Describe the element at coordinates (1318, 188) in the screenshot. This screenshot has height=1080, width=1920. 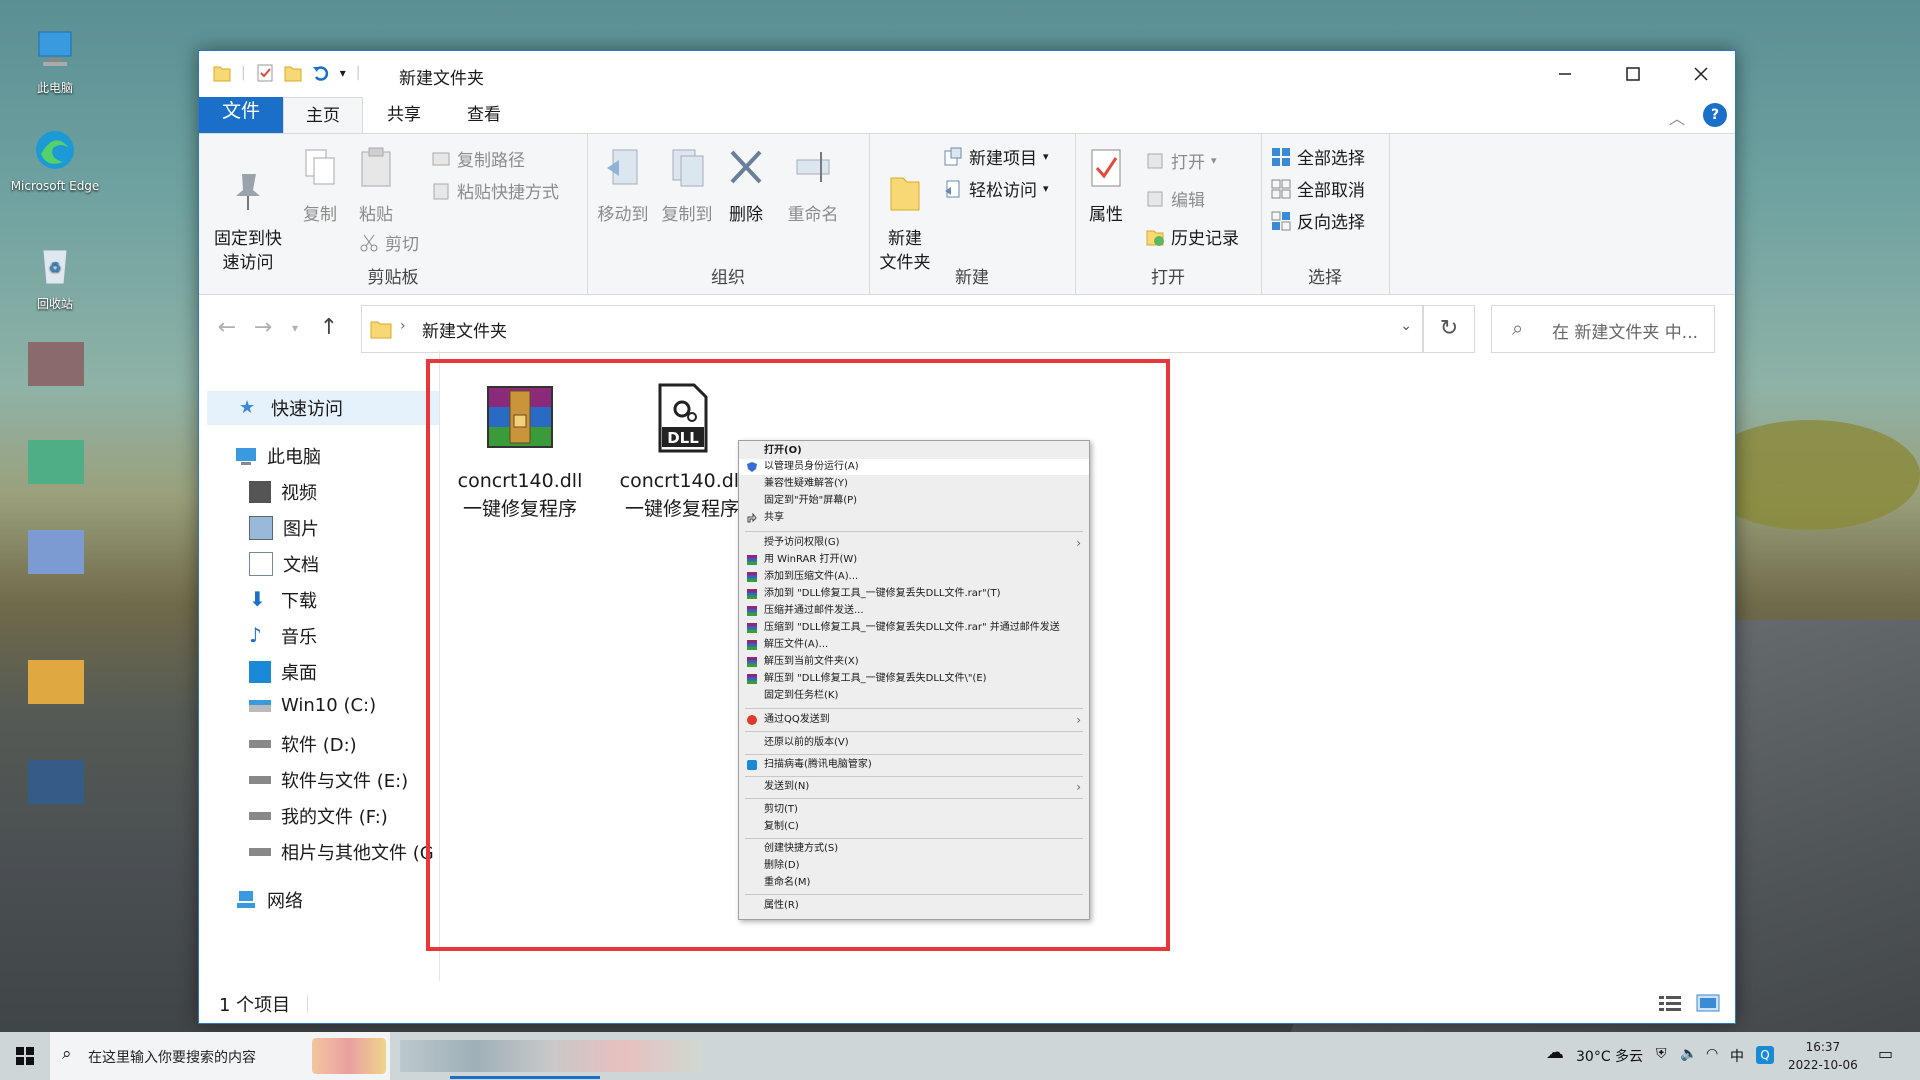
I see `select-none-button: 全部取消` at that location.